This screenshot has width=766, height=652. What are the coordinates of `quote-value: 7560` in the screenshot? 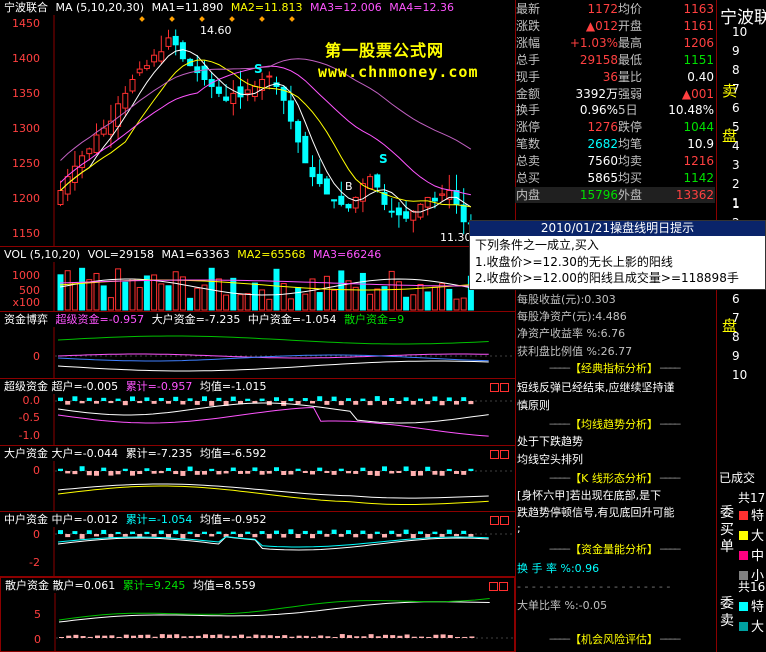 It's located at (602, 161).